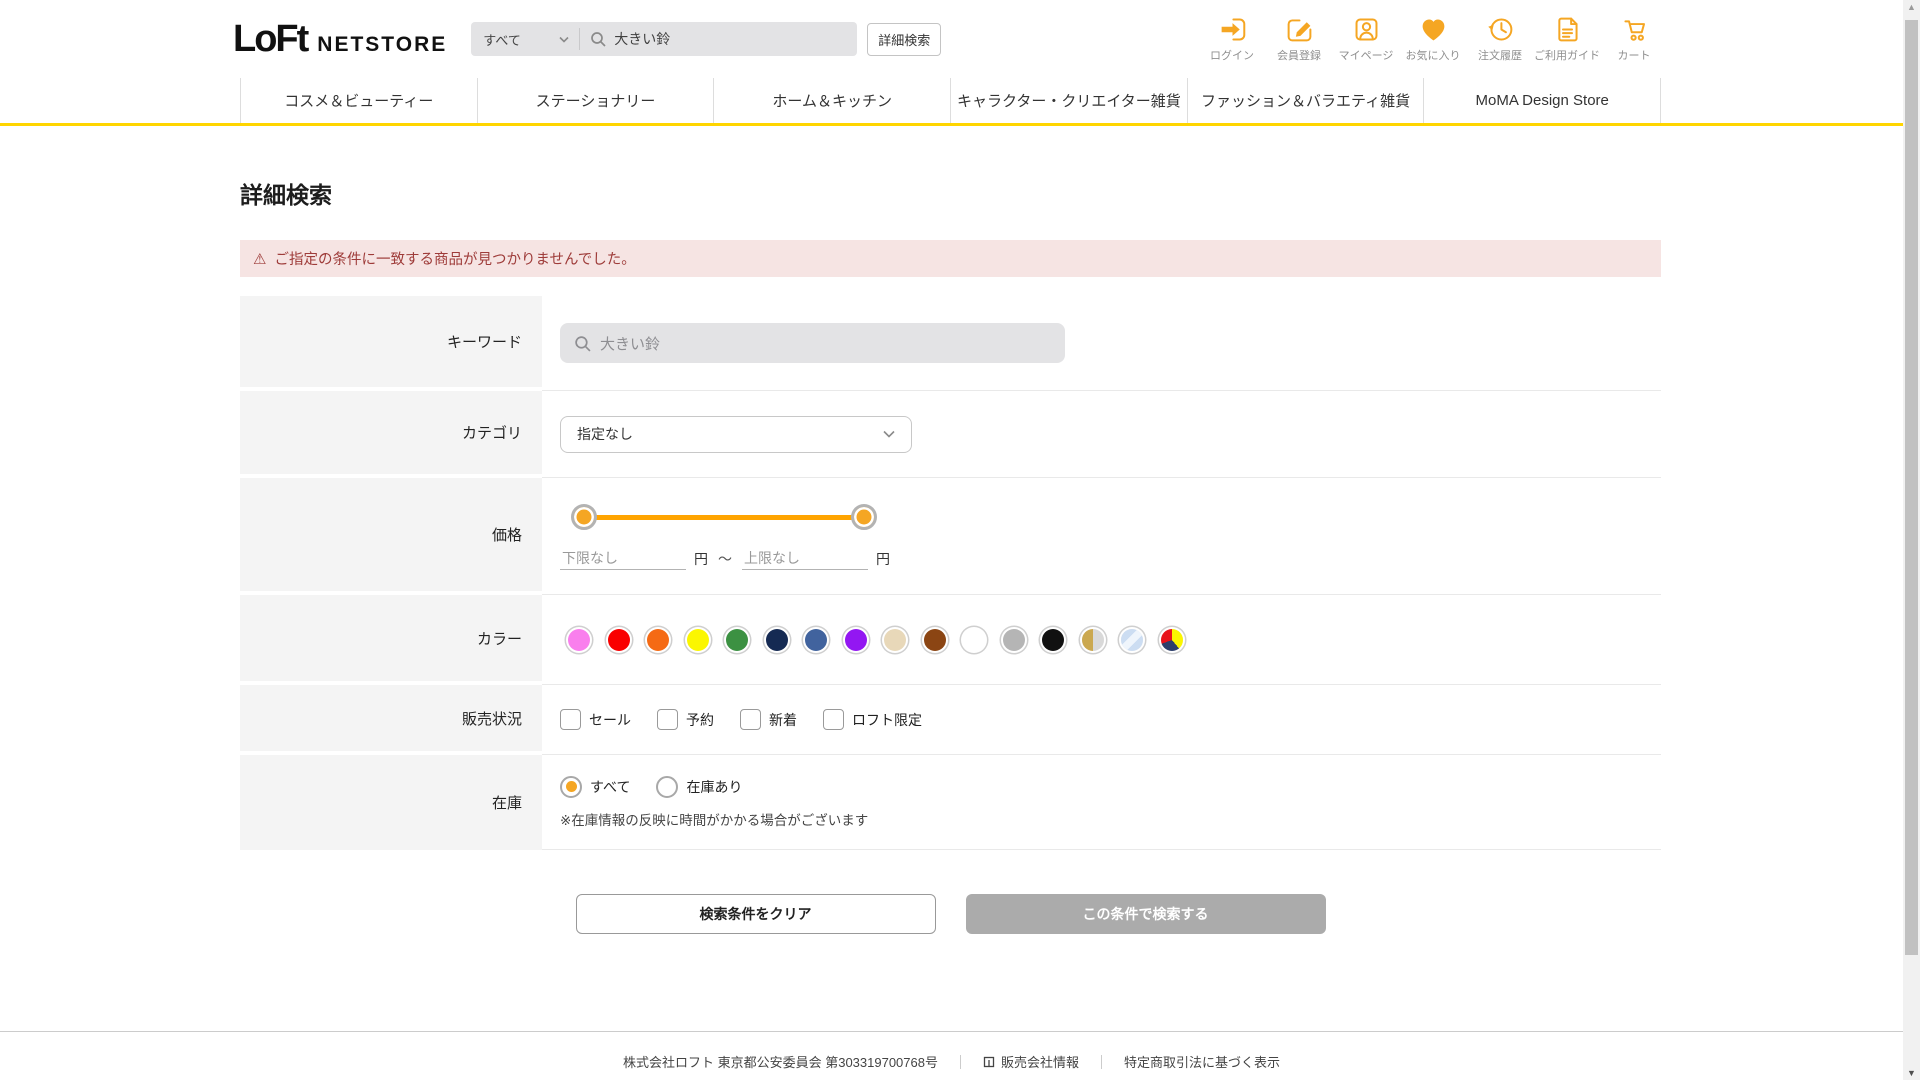 The height and width of the screenshot is (1080, 1920). I want to click on loft-logo: LoFt NETSTORE, so click(340, 39).